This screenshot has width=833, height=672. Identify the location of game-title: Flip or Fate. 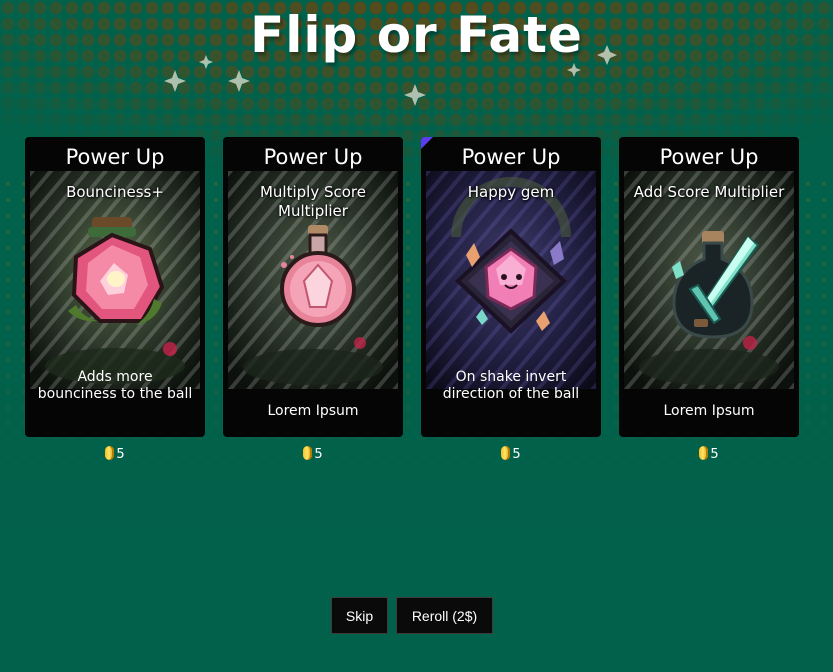
(416, 35).